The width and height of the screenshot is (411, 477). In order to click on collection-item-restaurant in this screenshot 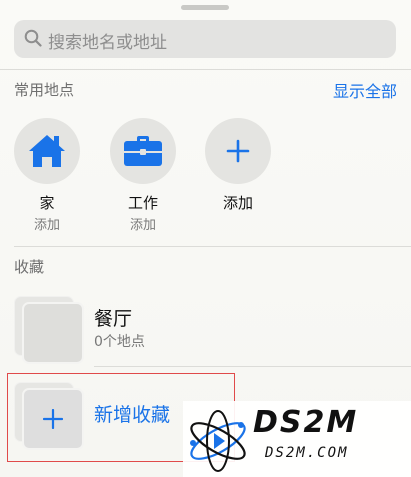, I will do `click(49, 331)`.